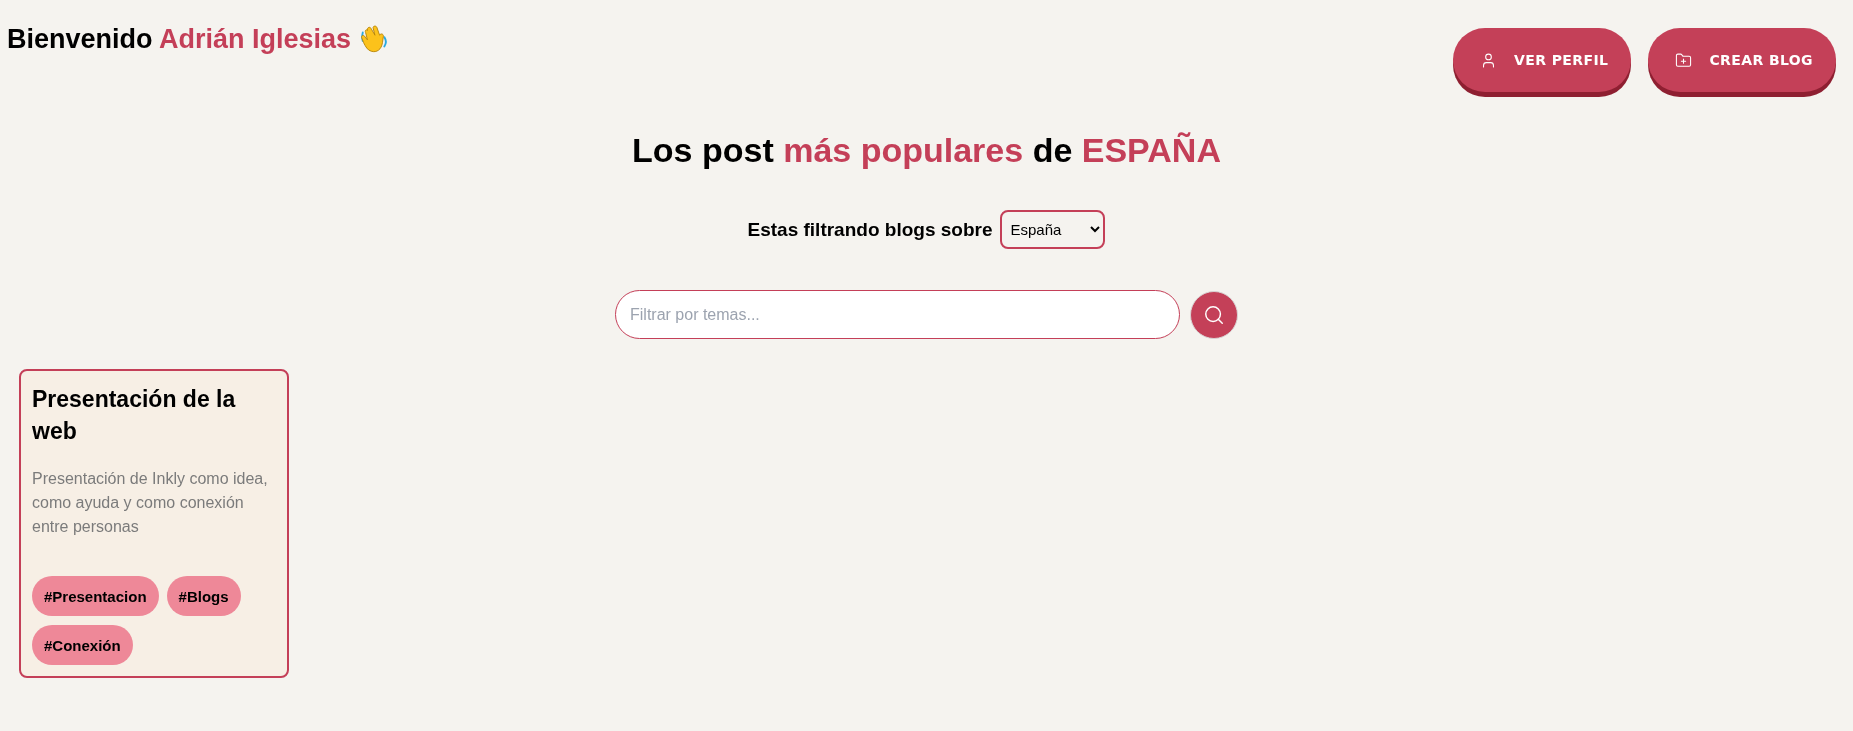 This screenshot has height=731, width=1853. I want to click on page-title: Los post más populares de ESPAÑA, so click(926, 150).